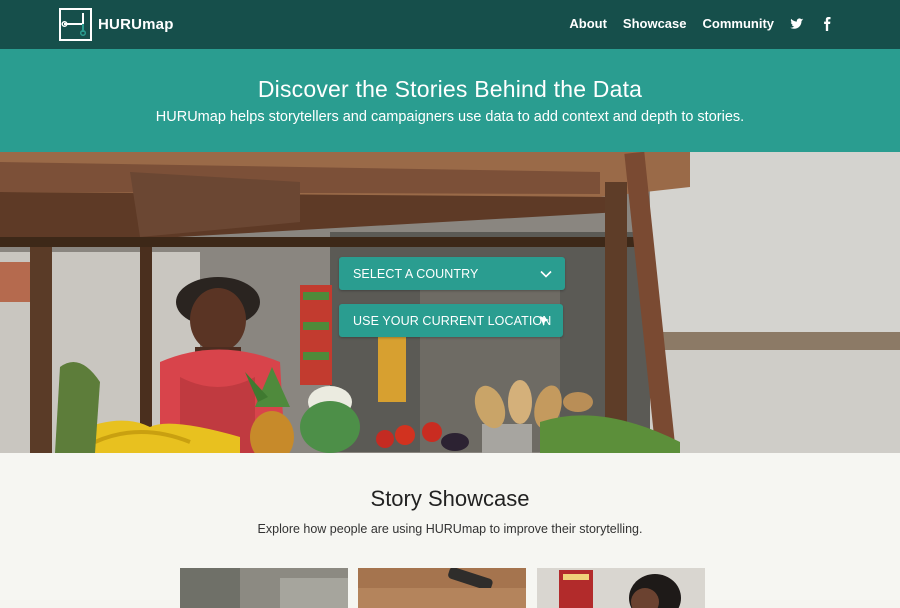  I want to click on select-country-dropdown: SELECT A COUNTRY, so click(452, 273).